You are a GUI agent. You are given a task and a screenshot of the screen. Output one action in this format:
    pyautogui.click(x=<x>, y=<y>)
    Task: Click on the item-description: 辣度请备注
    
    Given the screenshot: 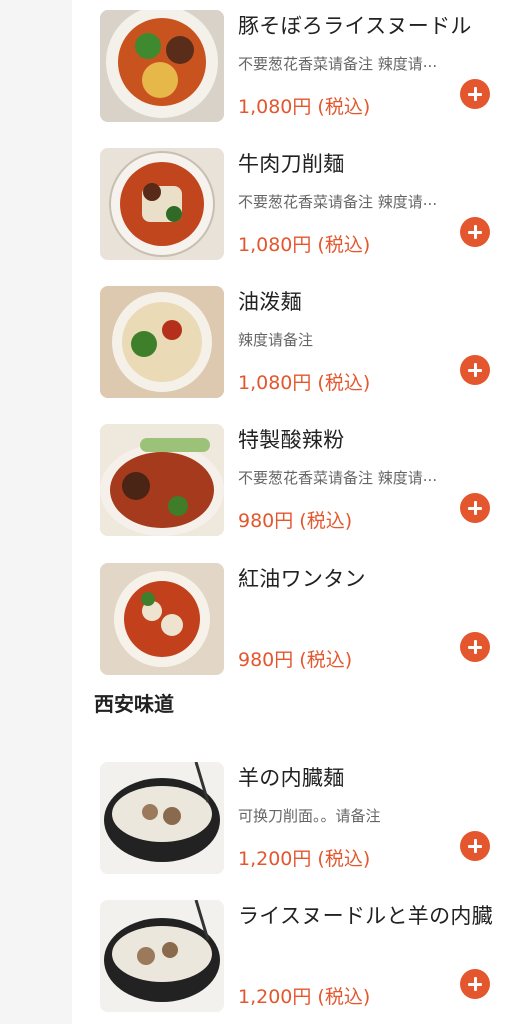 What is the action you would take?
    pyautogui.click(x=276, y=340)
    